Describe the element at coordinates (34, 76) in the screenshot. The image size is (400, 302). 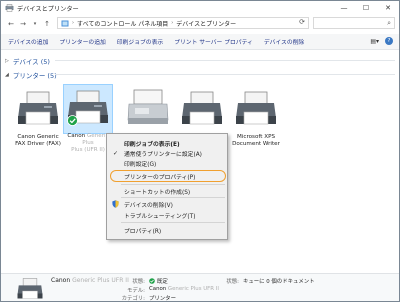
I see `printers-group-label: プリンター (5)` at that location.